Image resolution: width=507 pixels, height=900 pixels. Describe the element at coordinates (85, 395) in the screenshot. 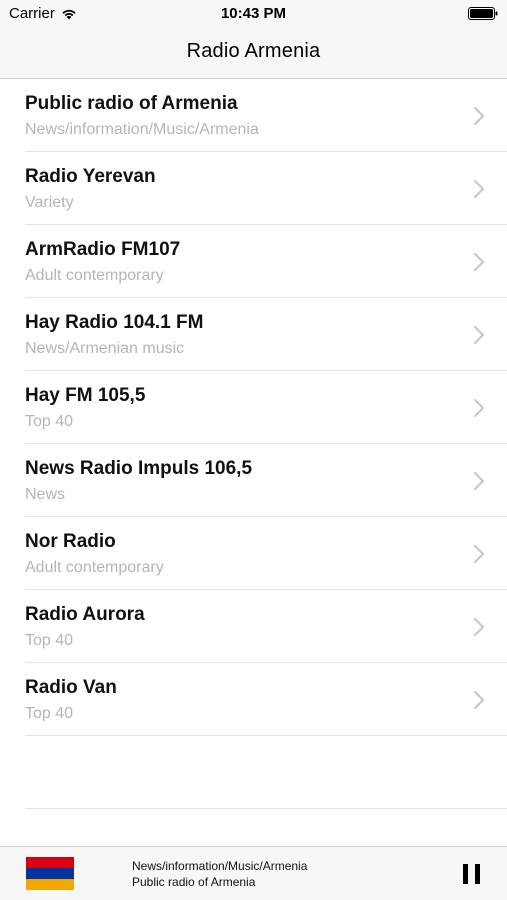

I see `station-name: Hay FM 105,5` at that location.